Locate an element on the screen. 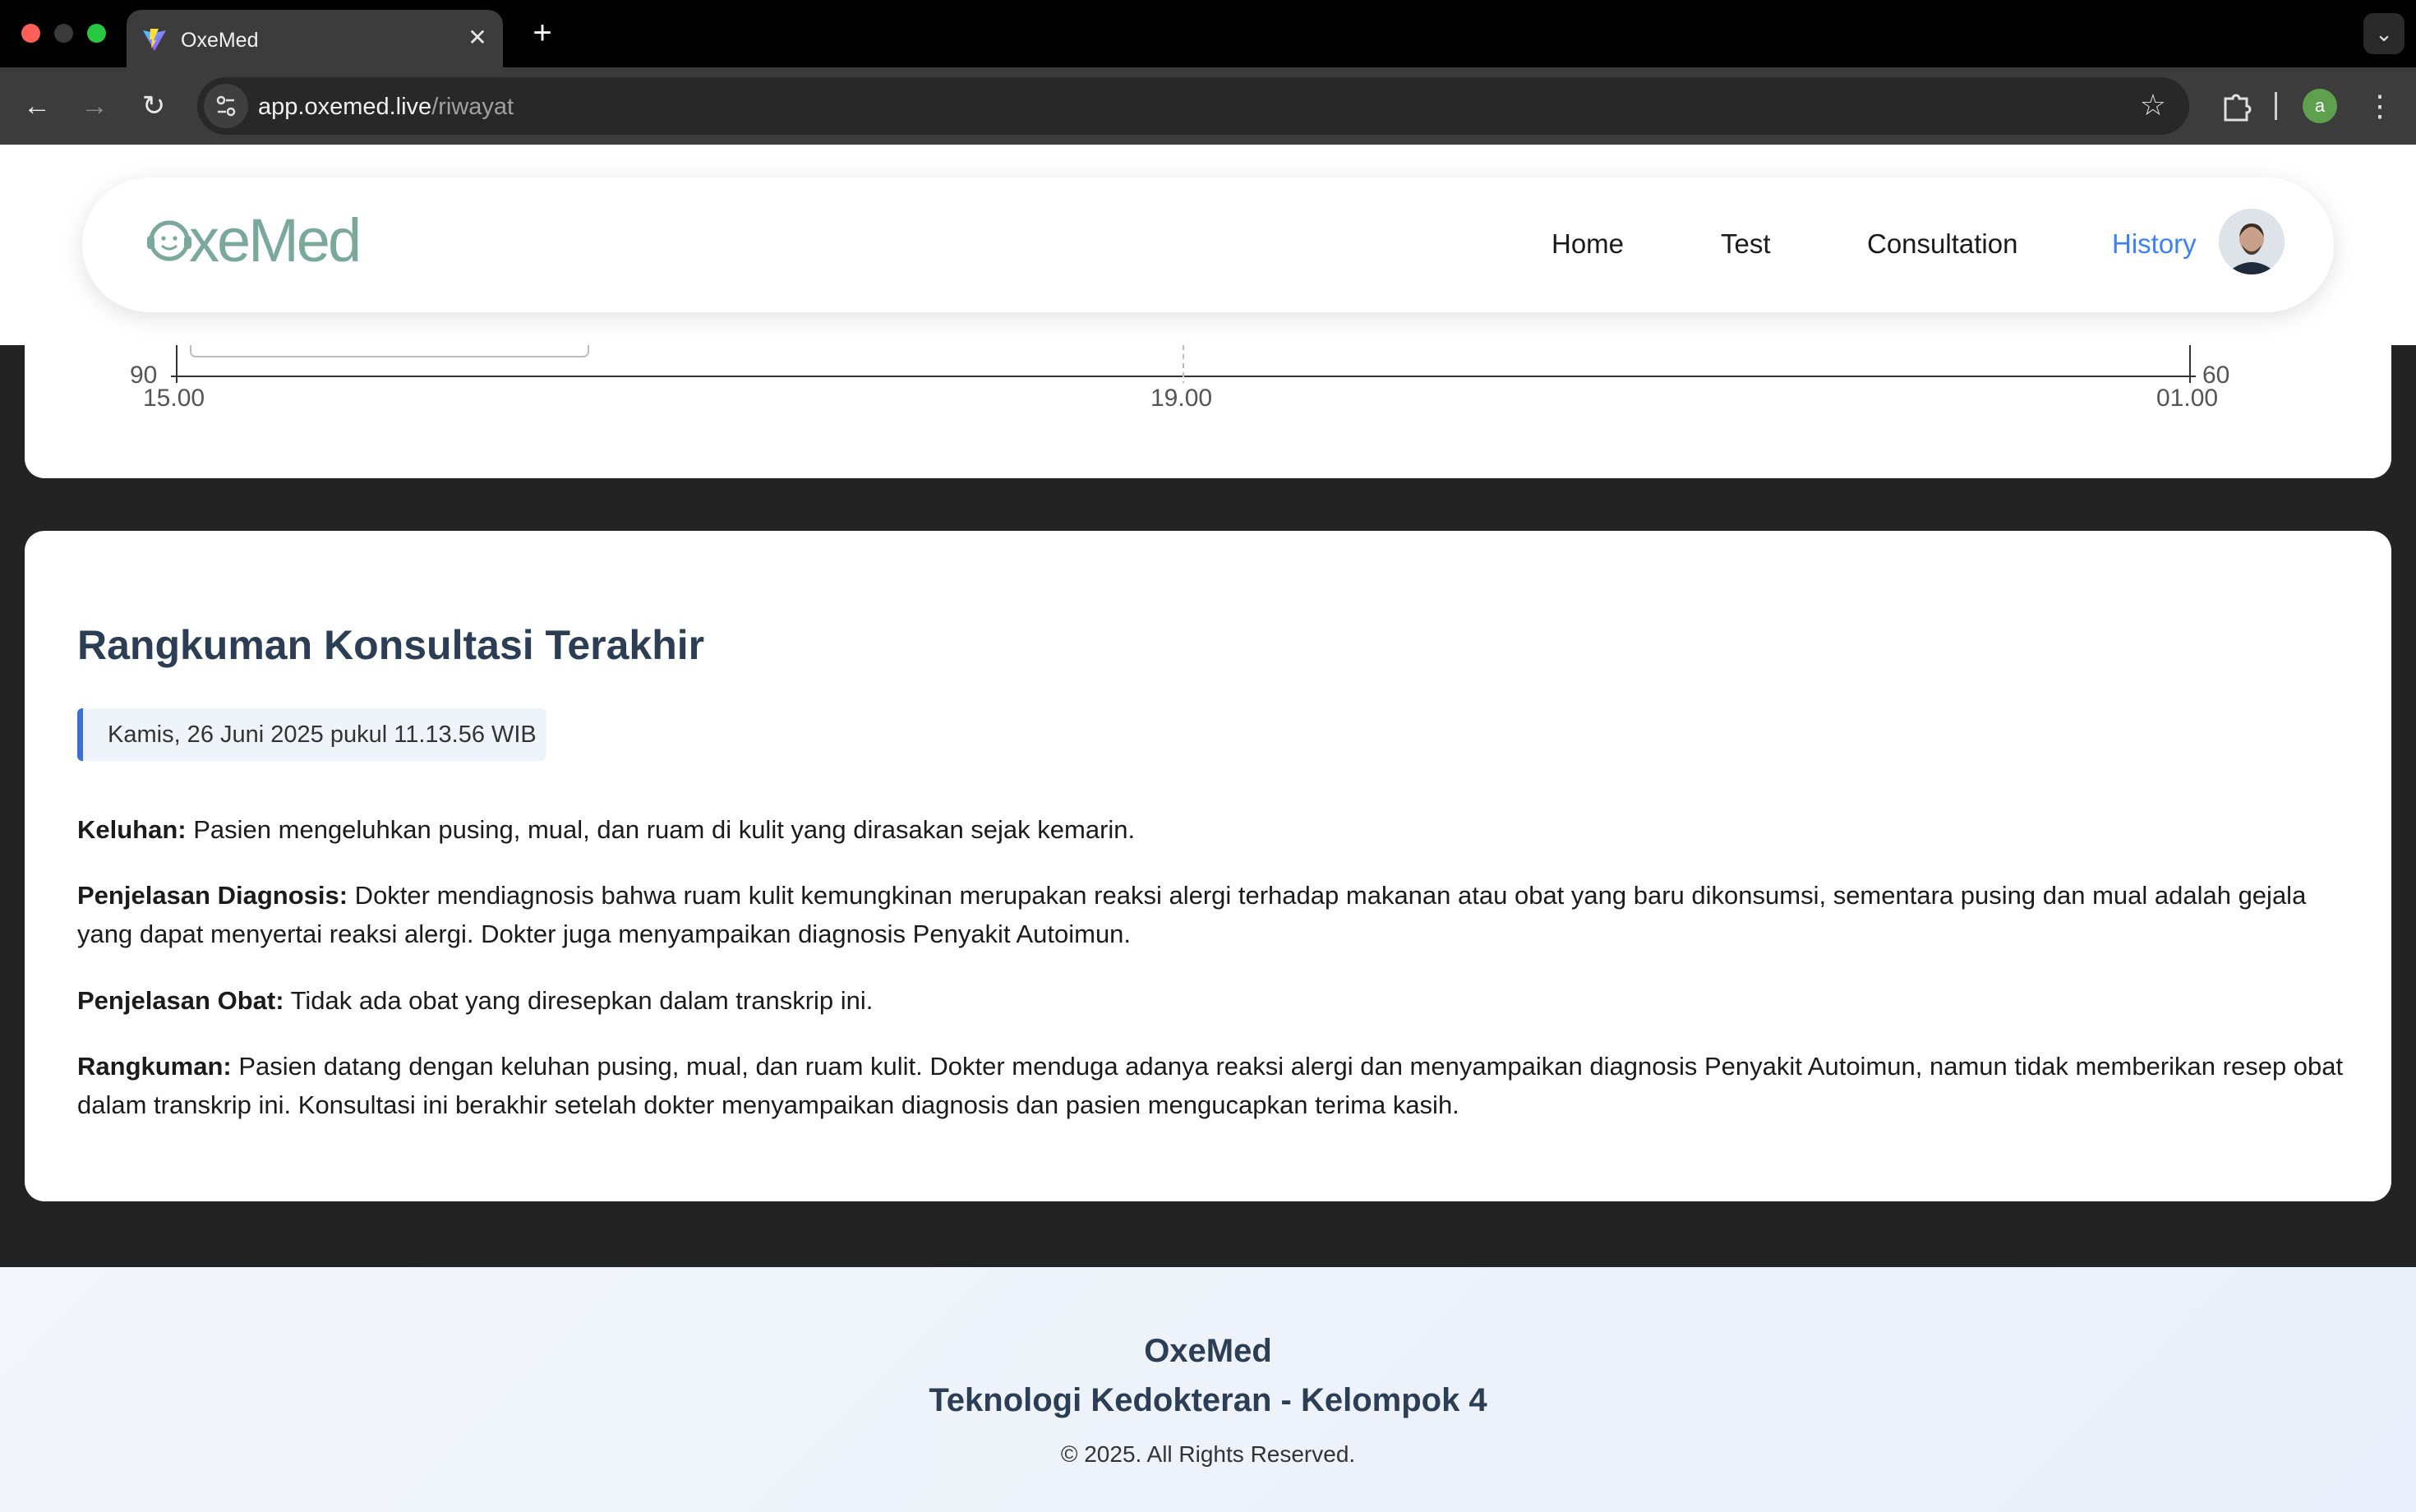 Image resolution: width=2416 pixels, height=1512 pixels. x-tick-label: 19.00 is located at coordinates (1181, 399).